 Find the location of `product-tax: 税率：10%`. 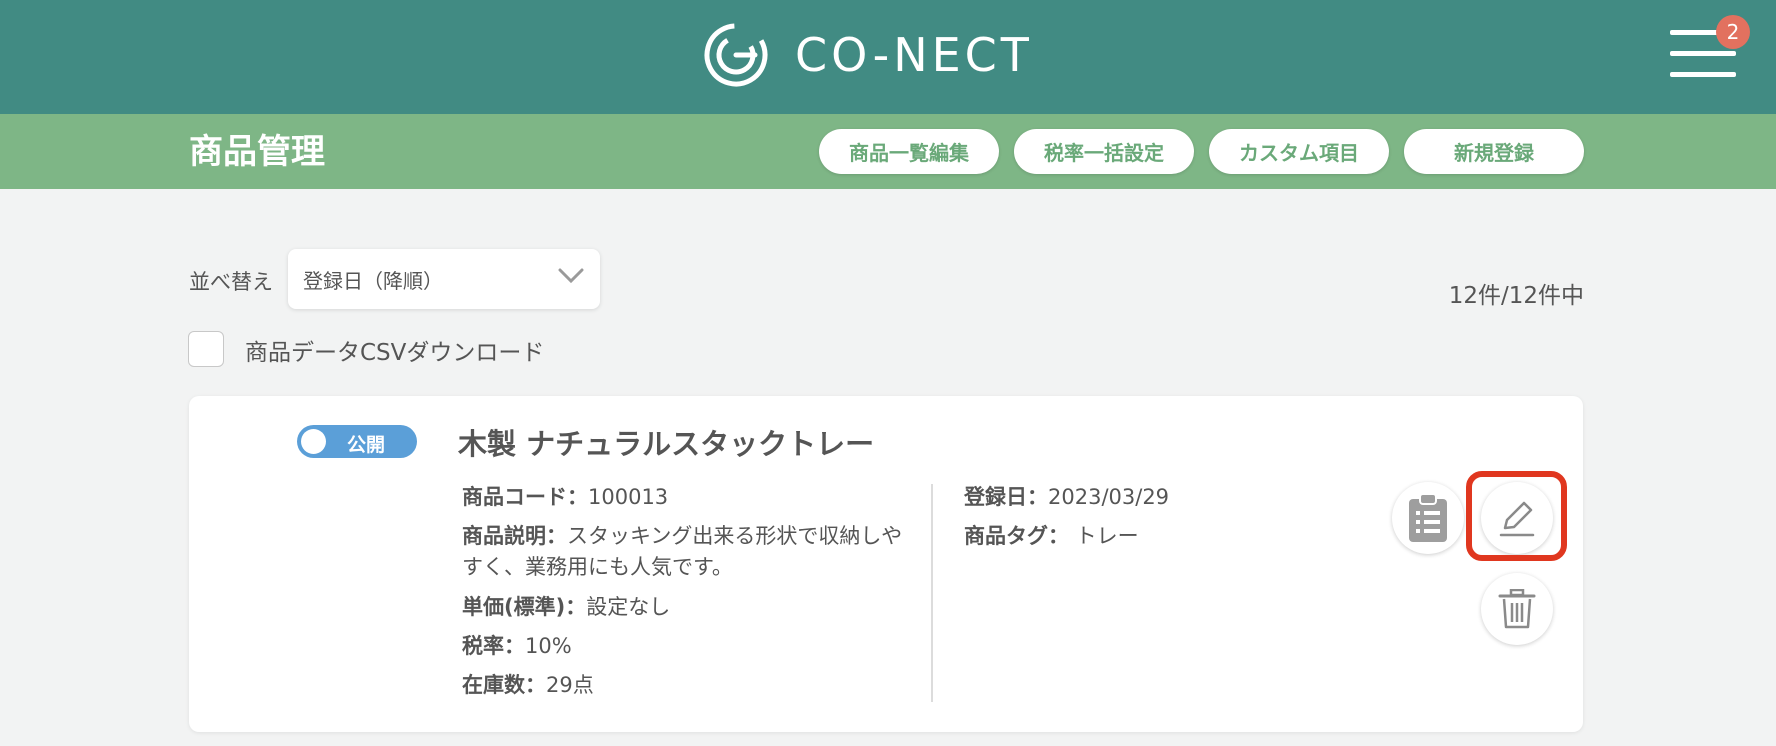

product-tax: 税率：10% is located at coordinates (517, 646).